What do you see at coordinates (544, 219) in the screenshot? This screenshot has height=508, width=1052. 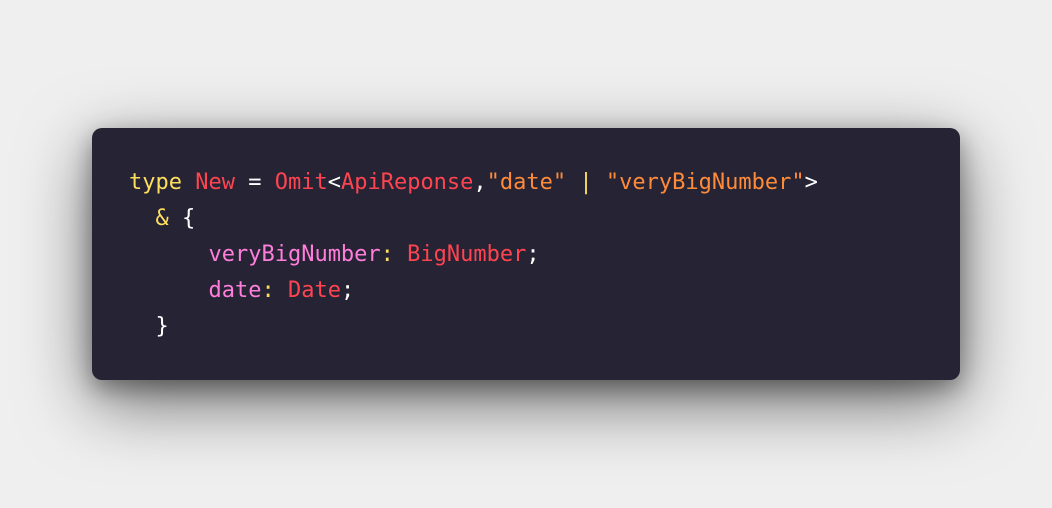 I see `code-line-2: & {` at bounding box center [544, 219].